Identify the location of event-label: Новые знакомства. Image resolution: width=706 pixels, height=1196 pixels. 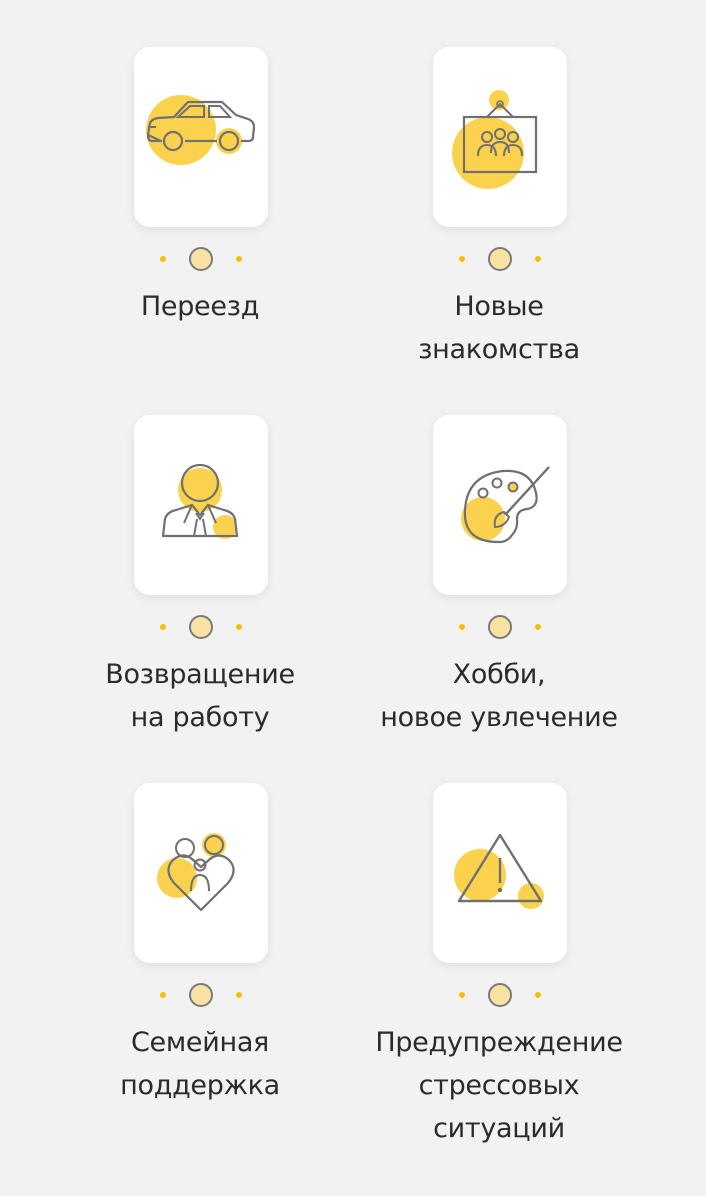
(499, 328).